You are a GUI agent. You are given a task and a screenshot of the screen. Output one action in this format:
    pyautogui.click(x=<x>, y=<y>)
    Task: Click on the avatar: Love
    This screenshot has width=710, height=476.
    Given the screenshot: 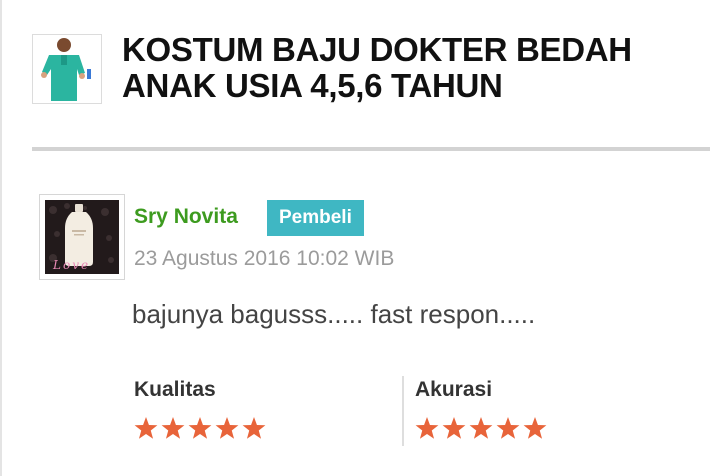 What is the action you would take?
    pyautogui.click(x=82, y=237)
    